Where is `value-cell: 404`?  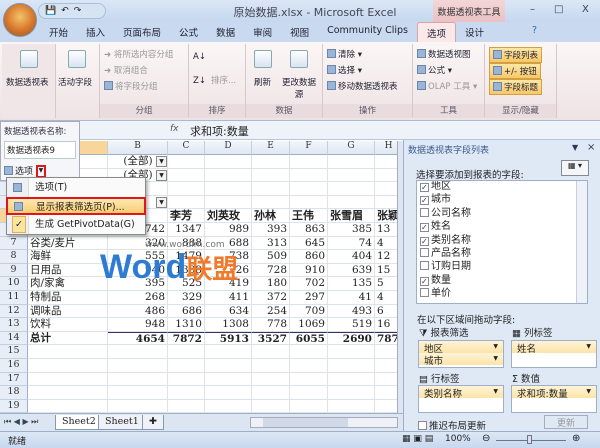 value-cell: 404 is located at coordinates (351, 257).